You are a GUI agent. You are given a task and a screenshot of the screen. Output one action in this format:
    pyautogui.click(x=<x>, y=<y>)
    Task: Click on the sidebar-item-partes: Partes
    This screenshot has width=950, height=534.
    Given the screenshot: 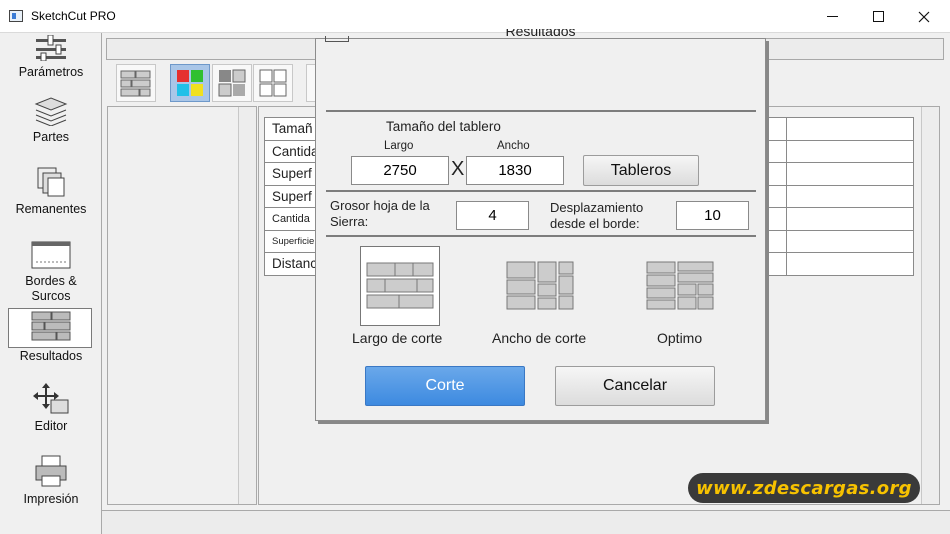 What is the action you would take?
    pyautogui.click(x=51, y=120)
    